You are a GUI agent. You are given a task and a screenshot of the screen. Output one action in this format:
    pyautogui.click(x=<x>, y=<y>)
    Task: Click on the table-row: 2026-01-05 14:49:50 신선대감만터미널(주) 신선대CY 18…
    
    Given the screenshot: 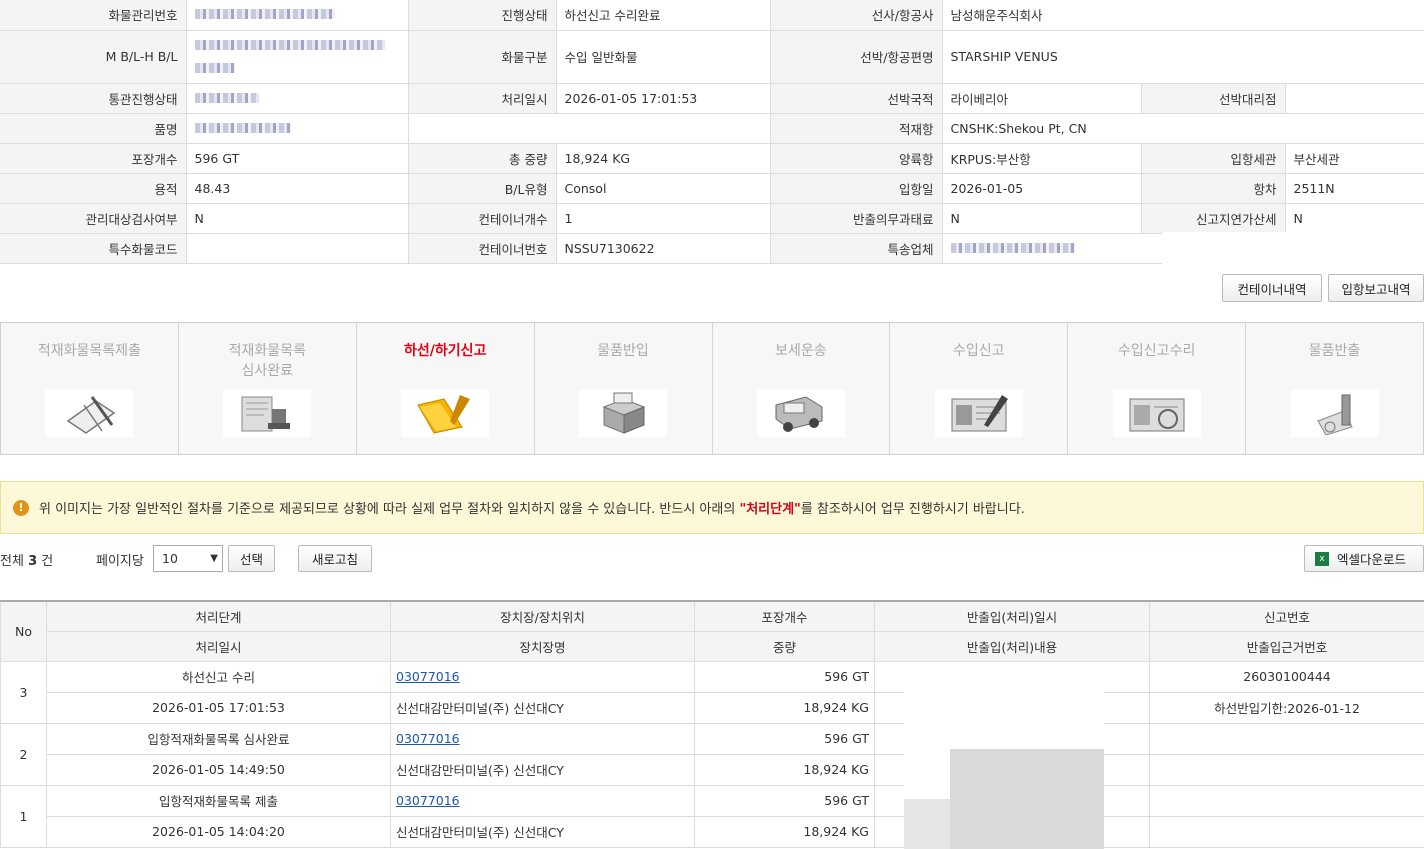 What is the action you would take?
    pyautogui.click(x=712, y=769)
    